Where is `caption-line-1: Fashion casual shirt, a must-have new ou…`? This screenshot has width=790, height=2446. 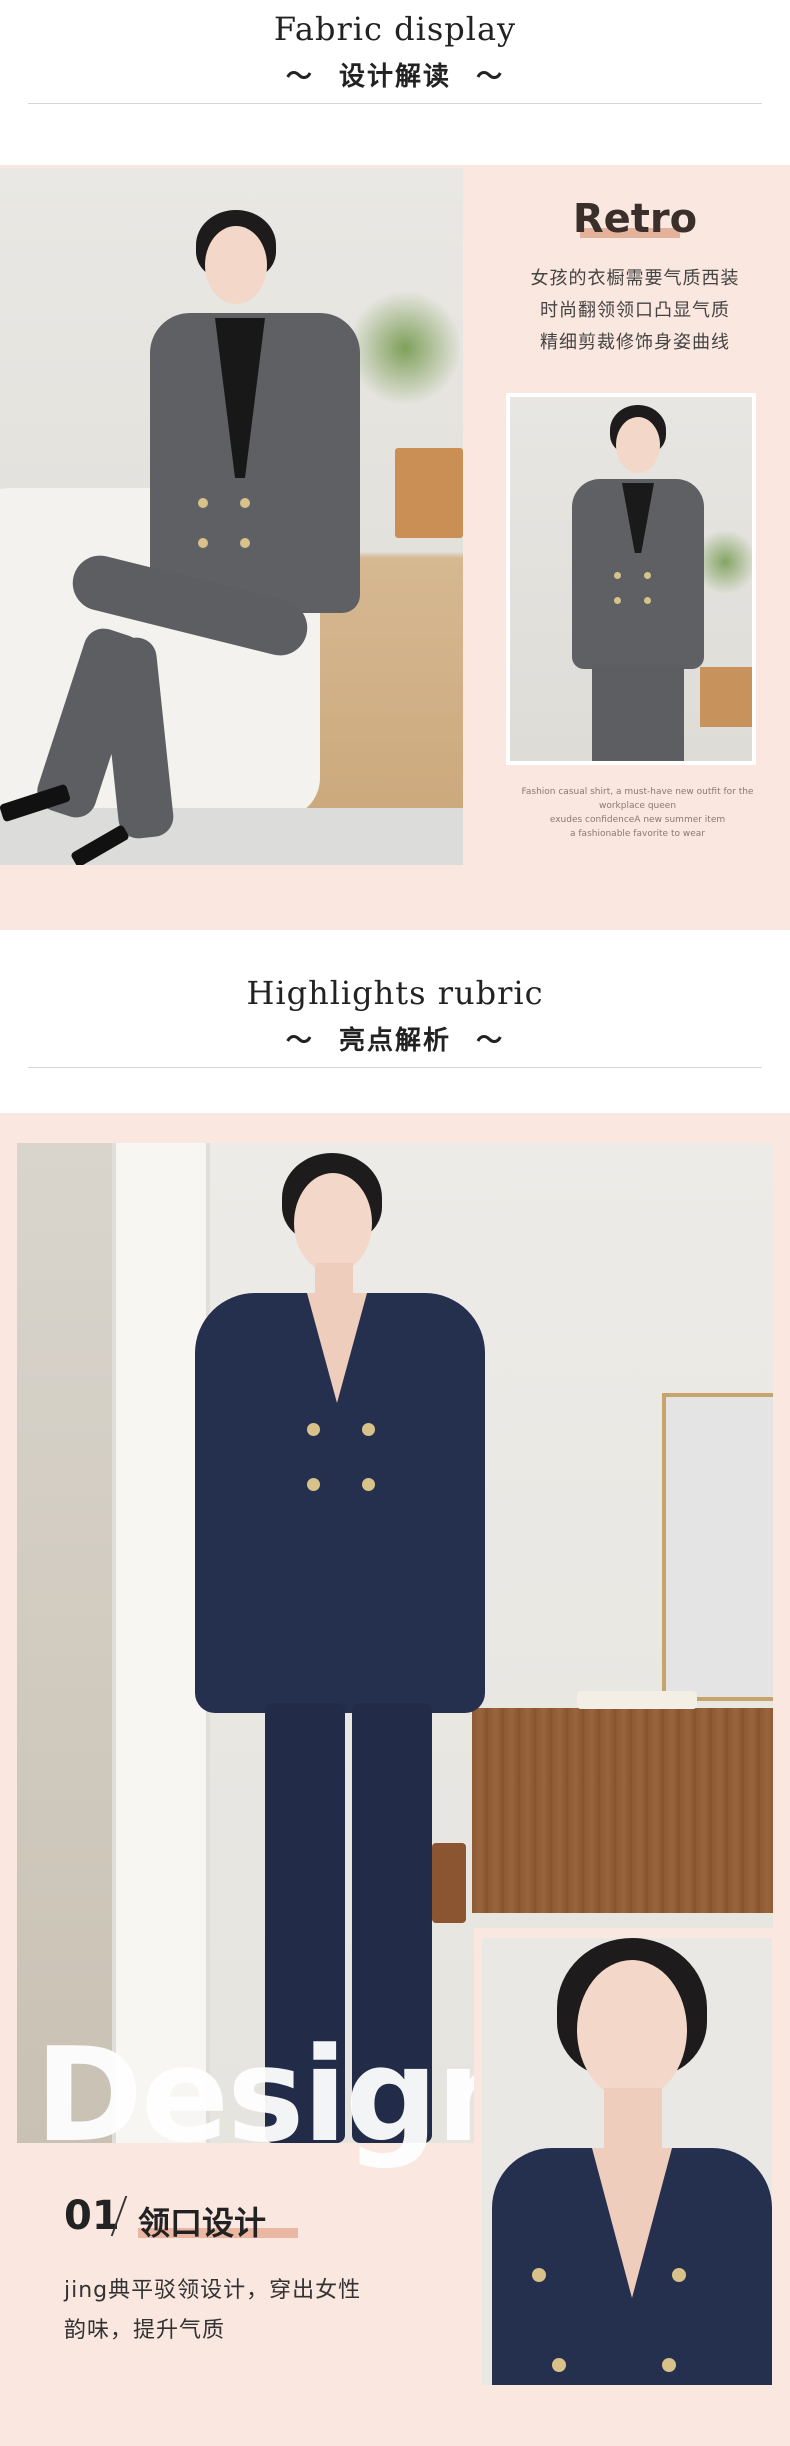 caption-line-1: Fashion casual shirt, a must-have new ou… is located at coordinates (637, 792).